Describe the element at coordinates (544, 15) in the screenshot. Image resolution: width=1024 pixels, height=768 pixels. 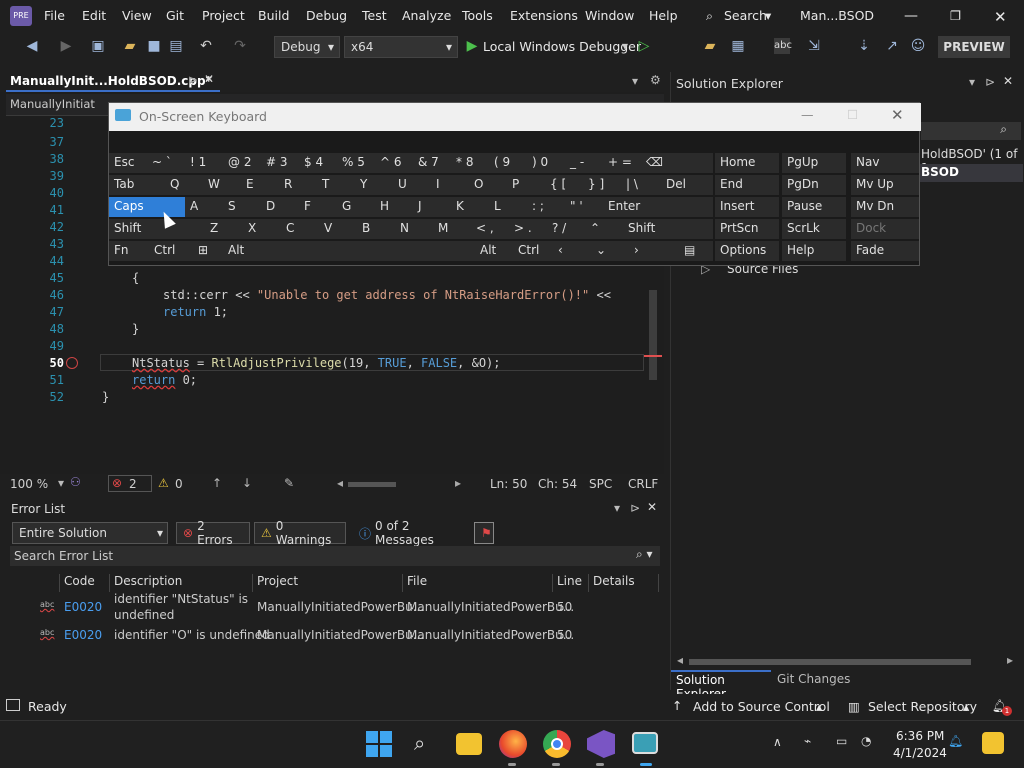
I see `menu-extensions: Extensions` at that location.